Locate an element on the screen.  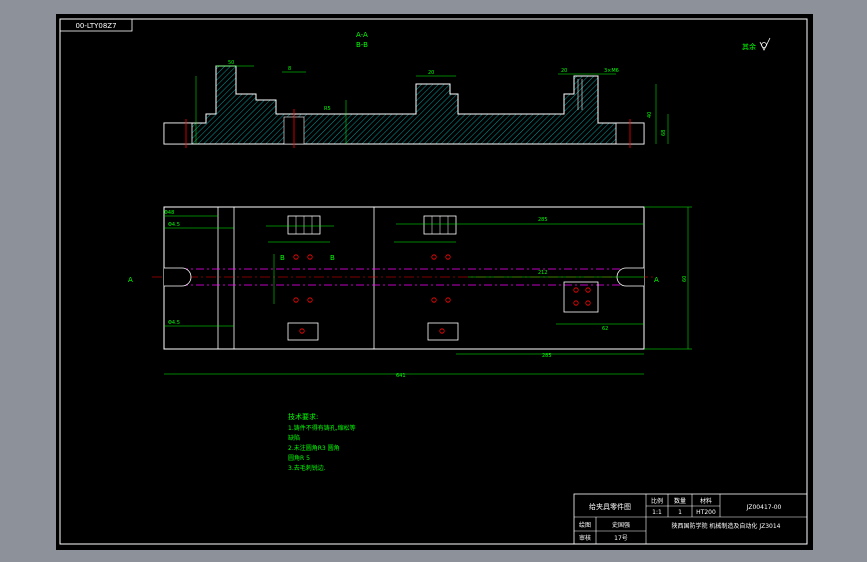
plan-dim-span-right: 285 is located at coordinates (543, 220).